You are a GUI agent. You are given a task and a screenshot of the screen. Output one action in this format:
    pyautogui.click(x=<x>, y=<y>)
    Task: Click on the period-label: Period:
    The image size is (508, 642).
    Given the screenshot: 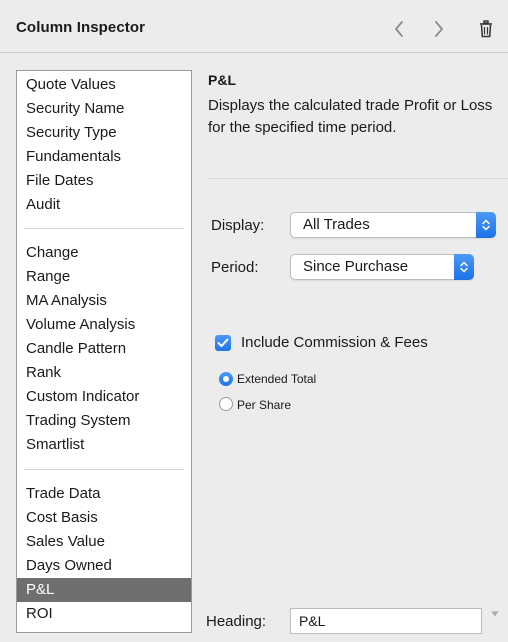 What is the action you would take?
    pyautogui.click(x=235, y=267)
    